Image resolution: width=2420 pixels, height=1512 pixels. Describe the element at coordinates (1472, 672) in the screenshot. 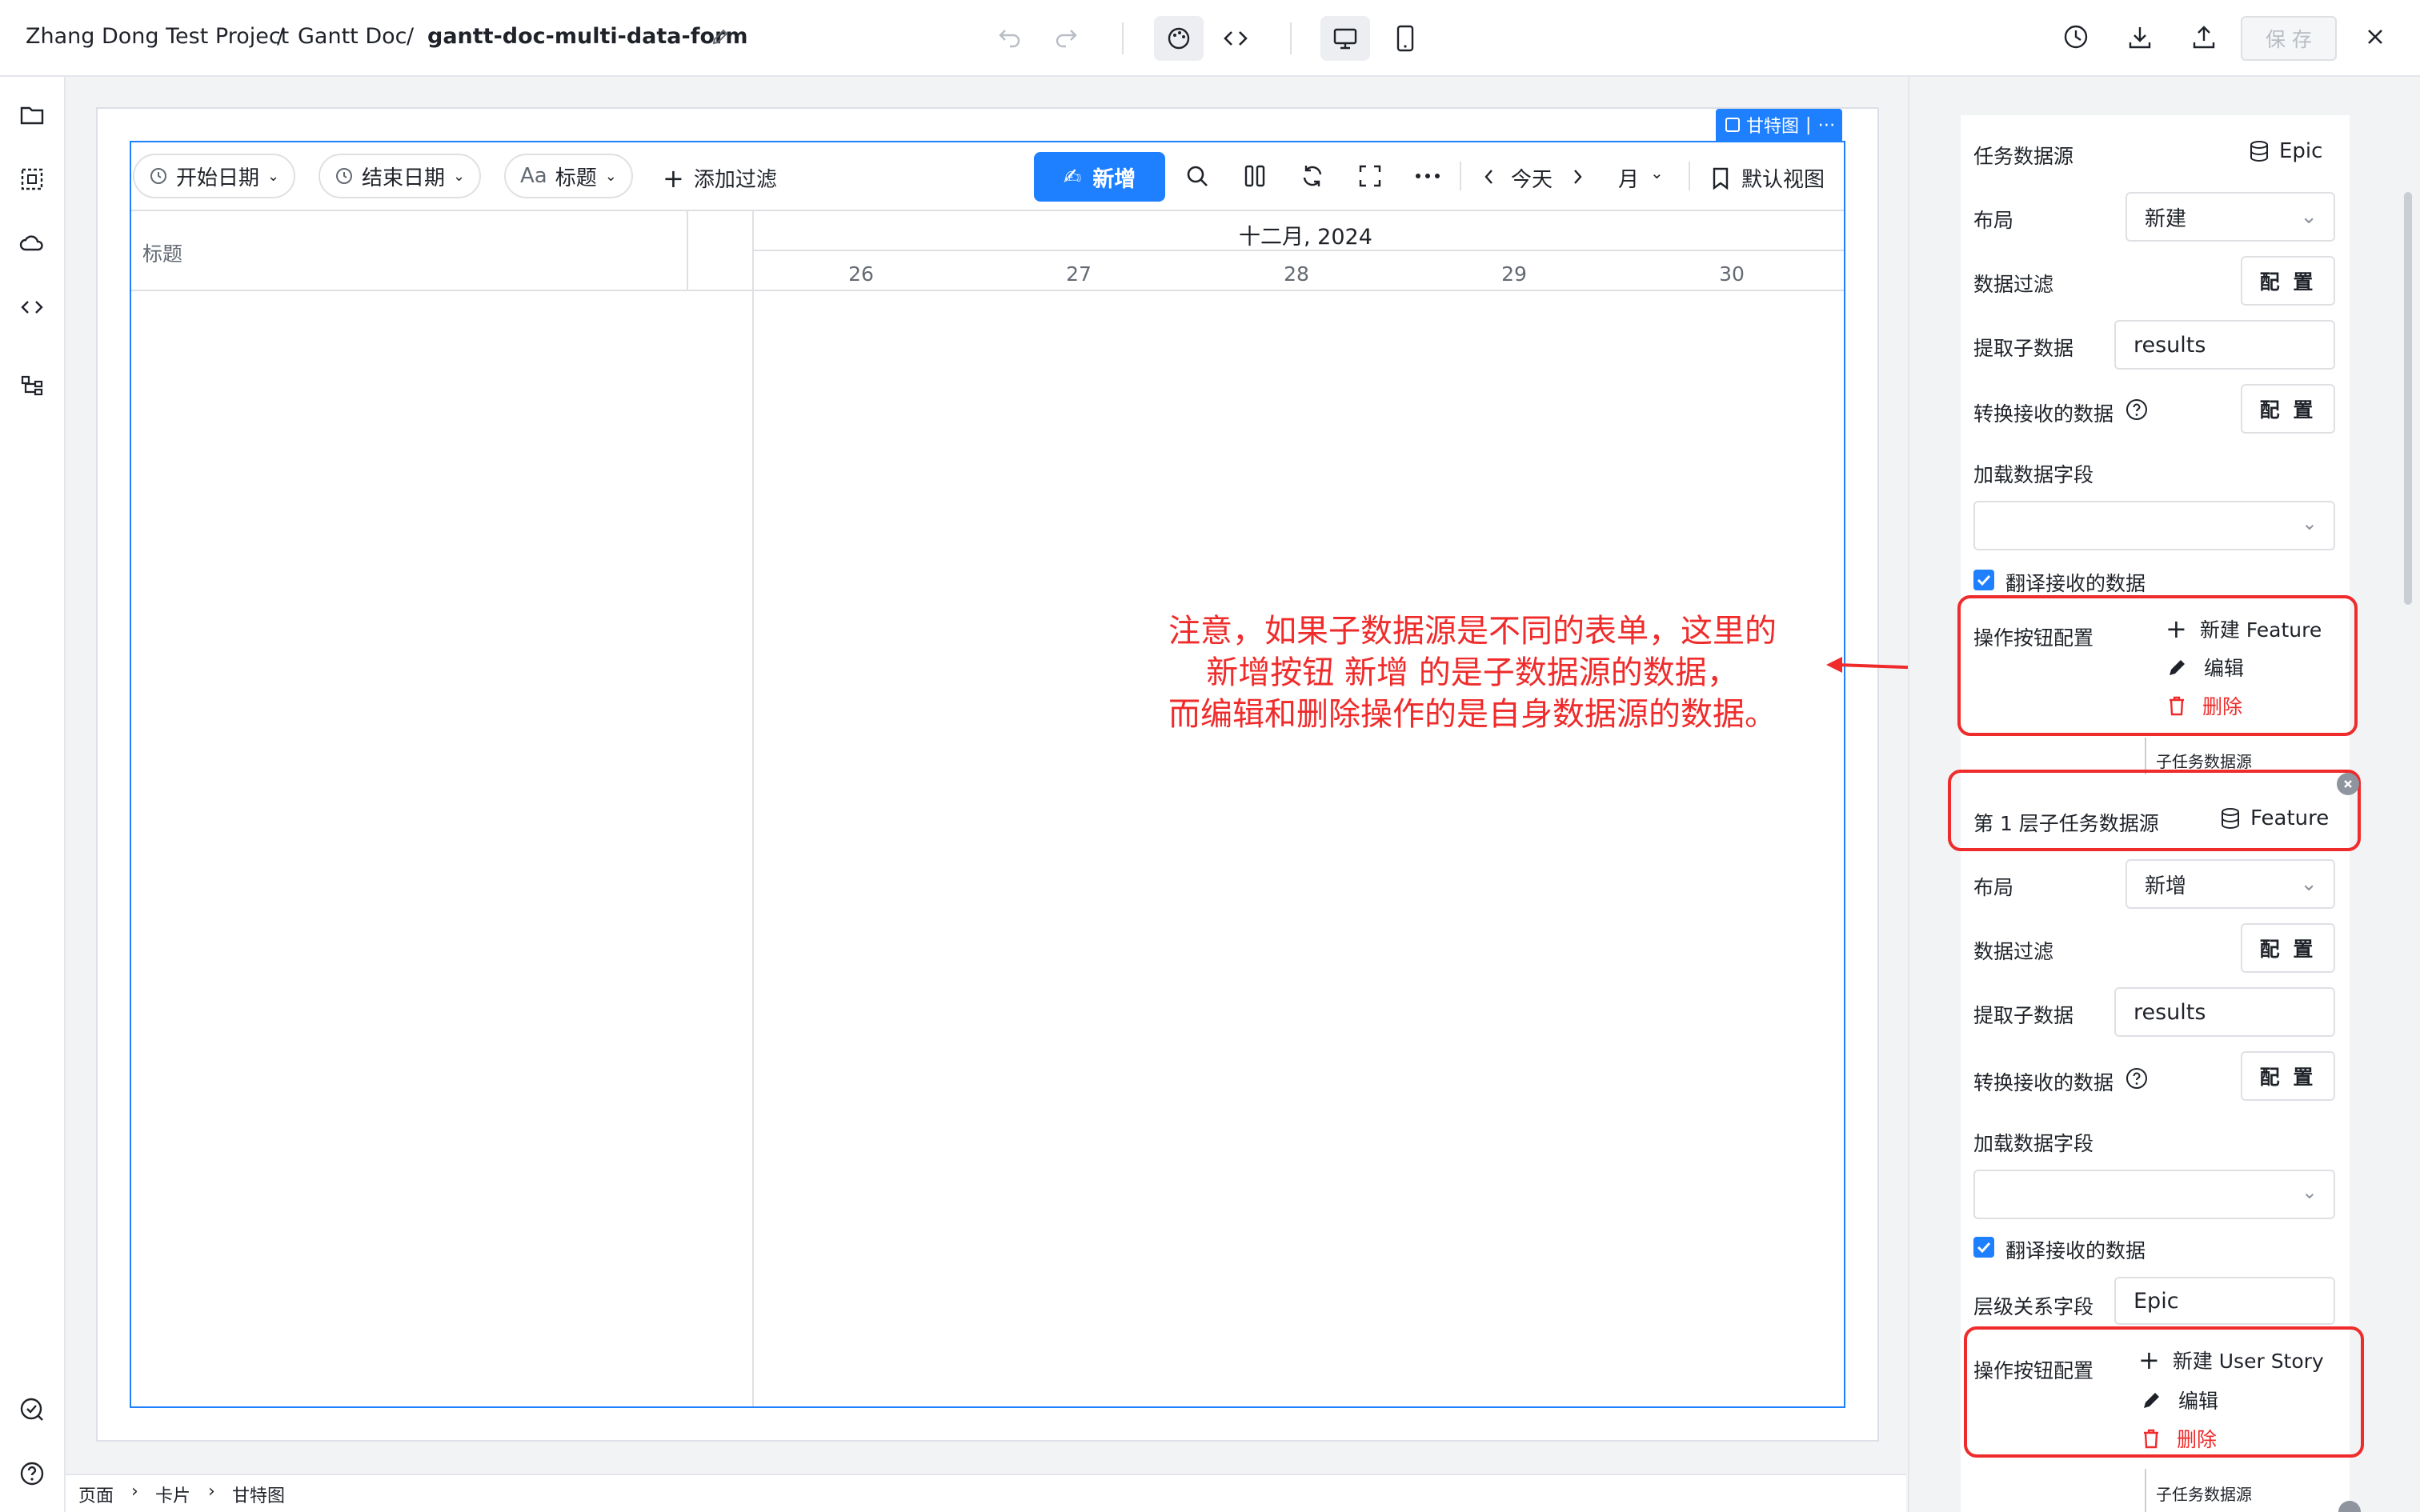

I see `annotation-line: 新增按钮 新增 的是子数据源的数据，` at that location.